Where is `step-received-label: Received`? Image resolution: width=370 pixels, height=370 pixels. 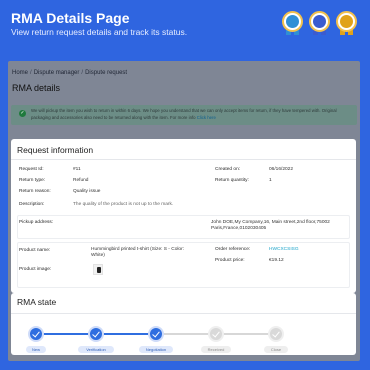
step-received-label: Received is located at coordinates (216, 349).